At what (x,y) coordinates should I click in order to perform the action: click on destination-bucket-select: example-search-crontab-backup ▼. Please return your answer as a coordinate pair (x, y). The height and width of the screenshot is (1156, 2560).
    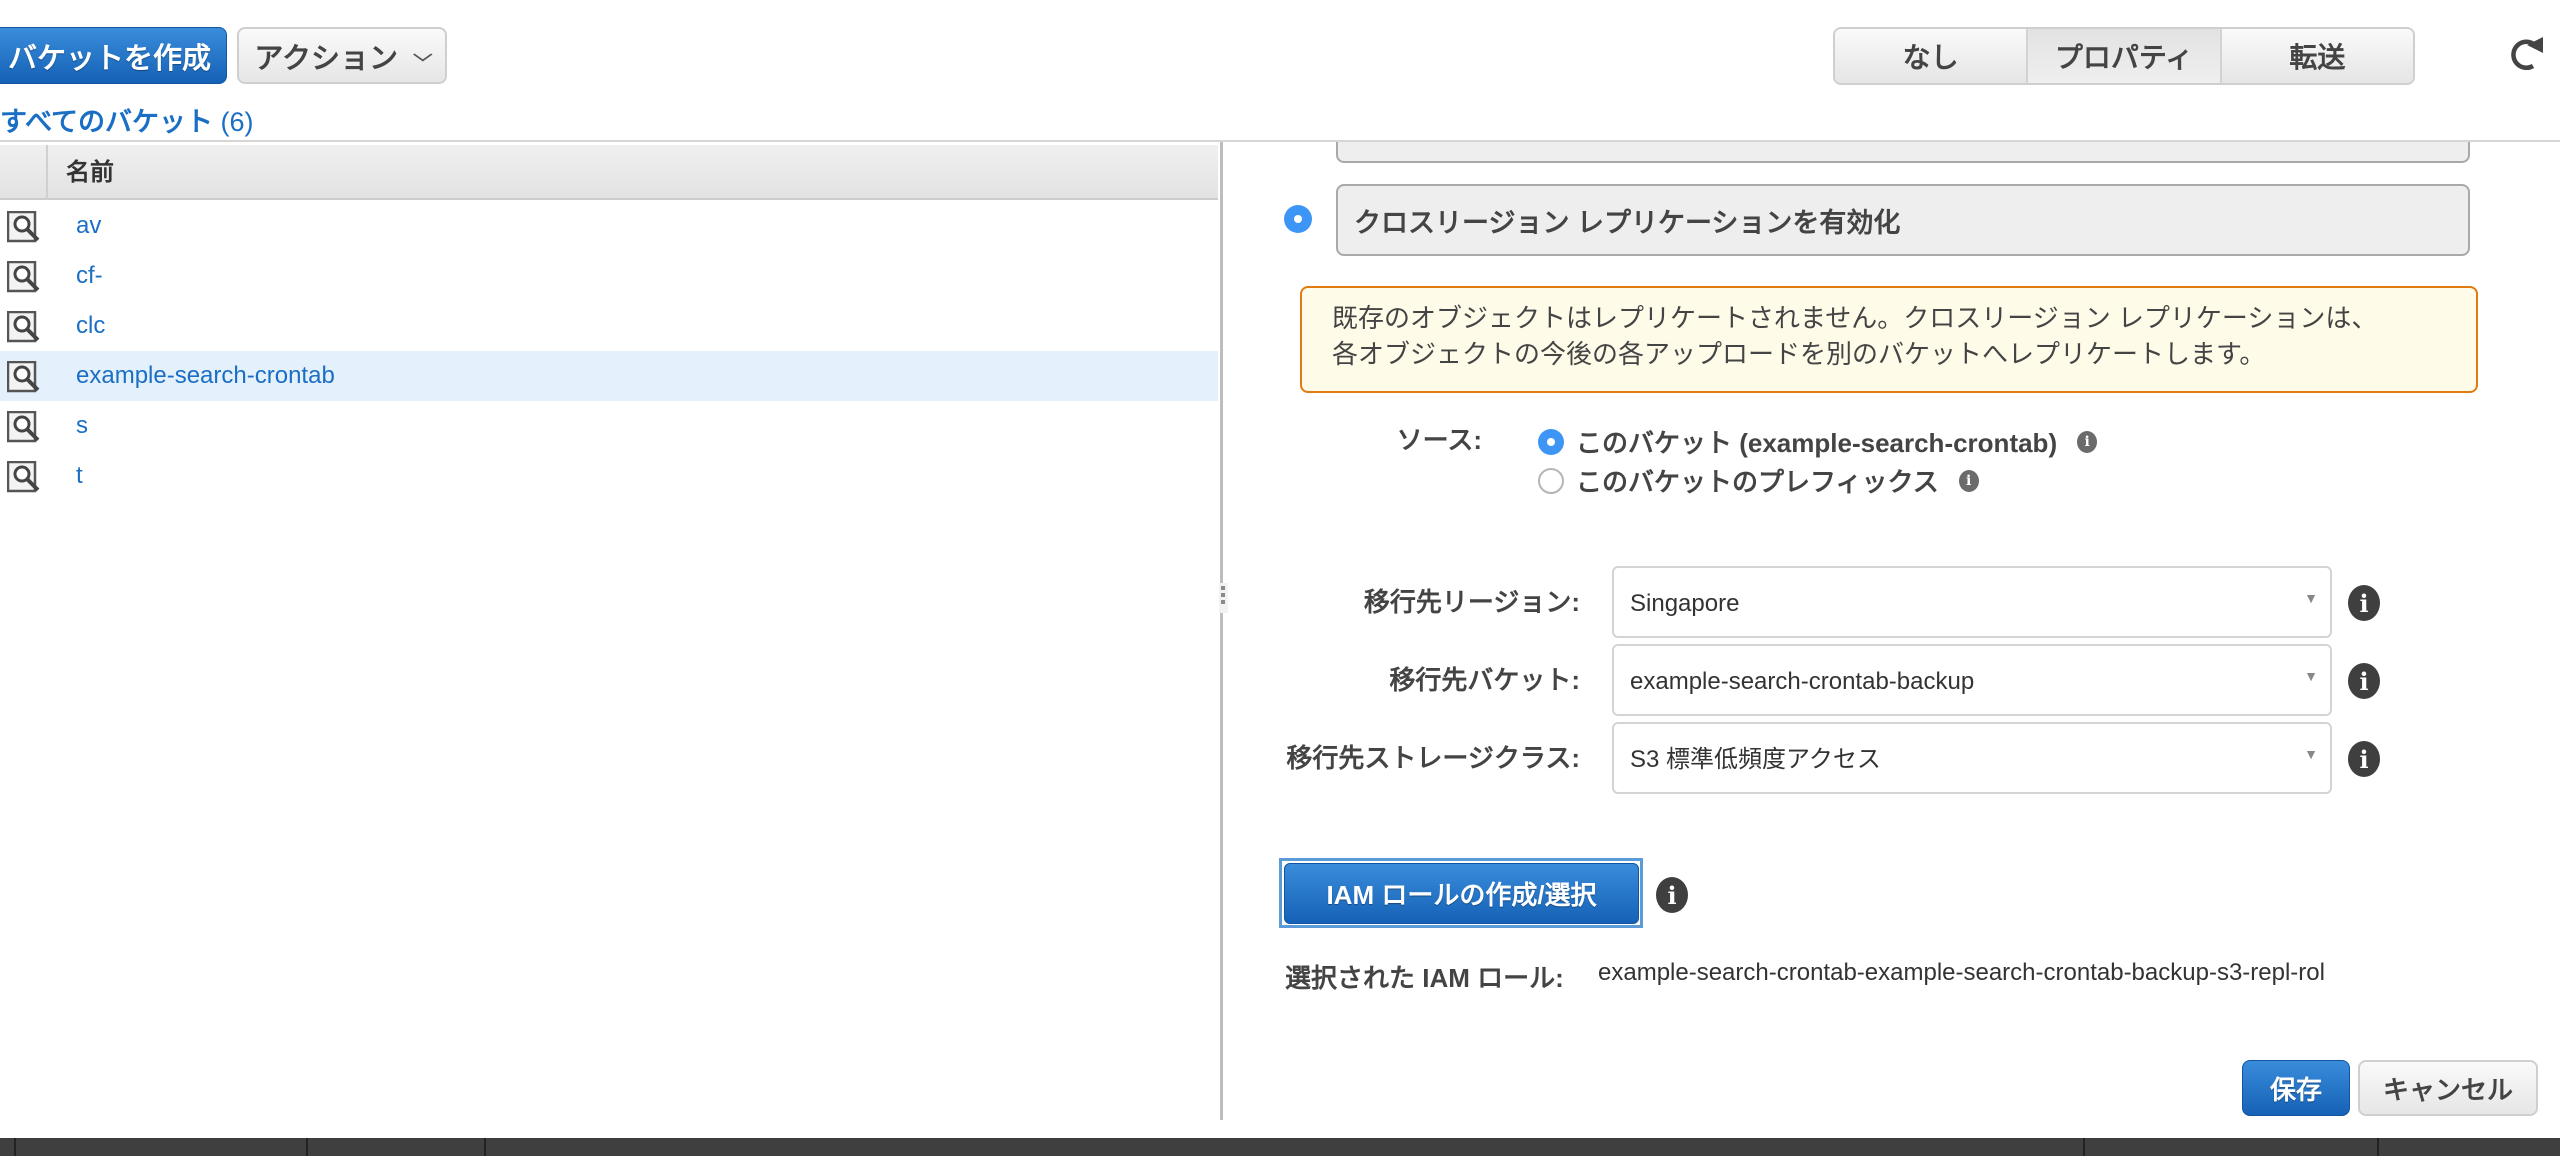
    Looking at the image, I should click on (1972, 680).